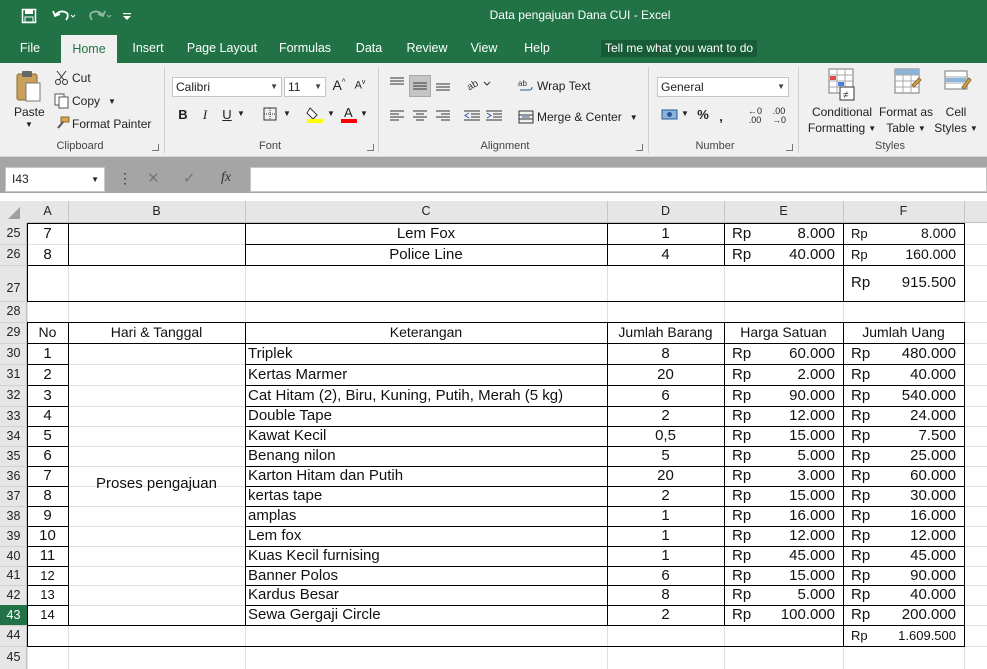 This screenshot has height=669, width=987. Describe the element at coordinates (903, 615) in the screenshot. I see `cell-f43: 200.000` at that location.